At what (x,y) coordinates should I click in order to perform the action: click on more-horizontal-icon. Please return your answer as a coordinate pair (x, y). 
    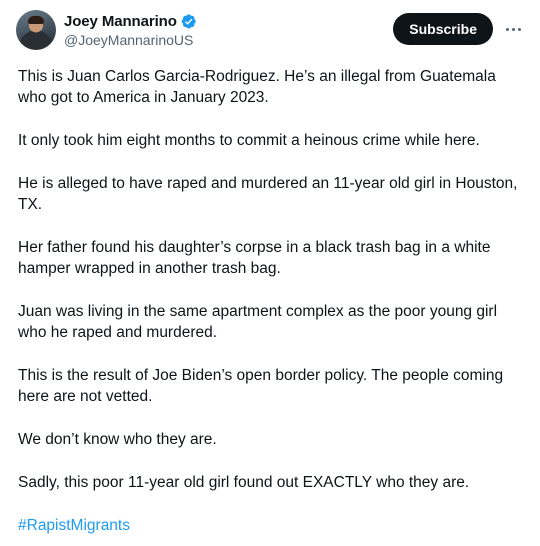
    Looking at the image, I should click on (513, 29).